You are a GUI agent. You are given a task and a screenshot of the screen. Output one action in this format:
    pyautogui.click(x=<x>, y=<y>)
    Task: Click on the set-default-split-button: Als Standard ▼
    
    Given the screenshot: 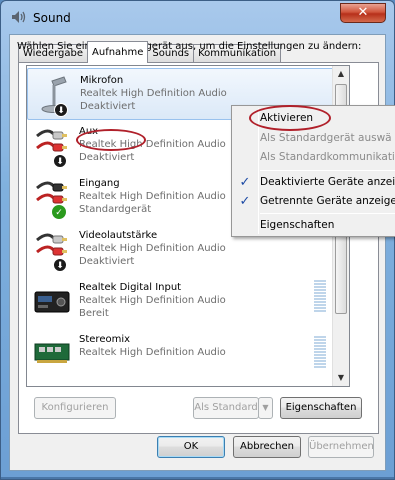 What is the action you would take?
    pyautogui.click(x=233, y=408)
    